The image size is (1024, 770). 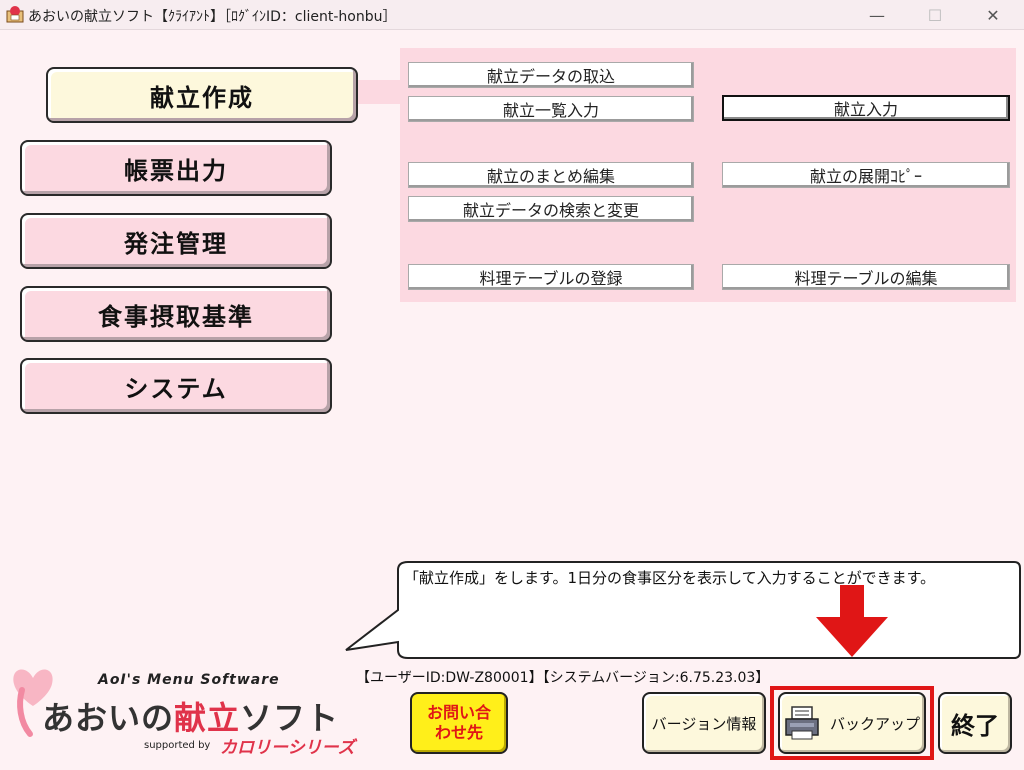 What do you see at coordinates (993, 15) in the screenshot?
I see `close-icon: ✕` at bounding box center [993, 15].